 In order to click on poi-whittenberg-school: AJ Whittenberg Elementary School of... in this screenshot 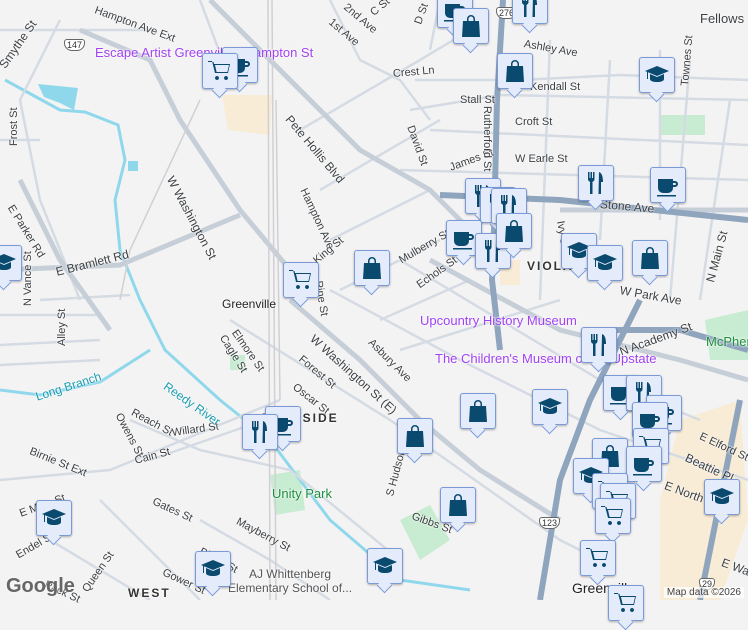, I will do `click(290, 581)`.